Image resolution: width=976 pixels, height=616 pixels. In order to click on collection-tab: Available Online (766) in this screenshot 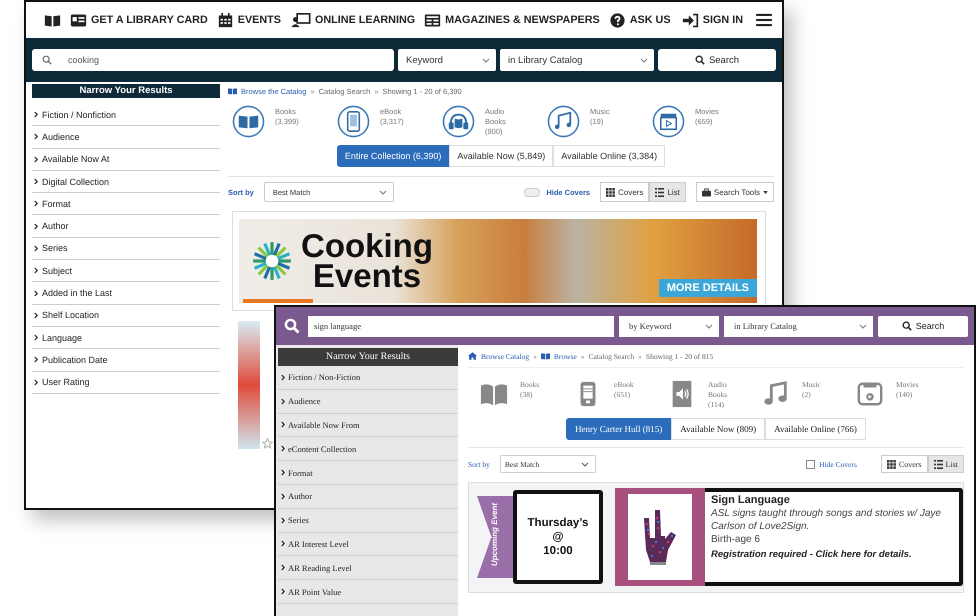, I will do `click(815, 429)`.